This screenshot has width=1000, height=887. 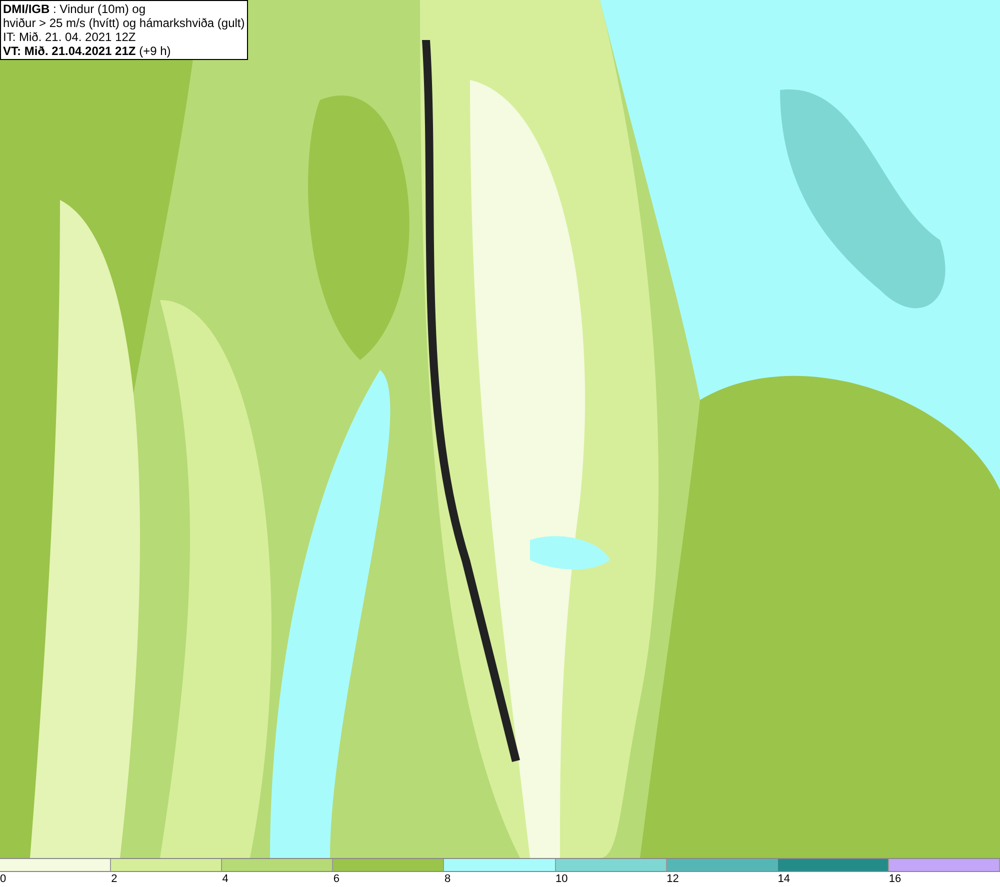 What do you see at coordinates (74, 9) in the screenshot?
I see `info-text: DMI/IGB : Vindur (10m) og` at bounding box center [74, 9].